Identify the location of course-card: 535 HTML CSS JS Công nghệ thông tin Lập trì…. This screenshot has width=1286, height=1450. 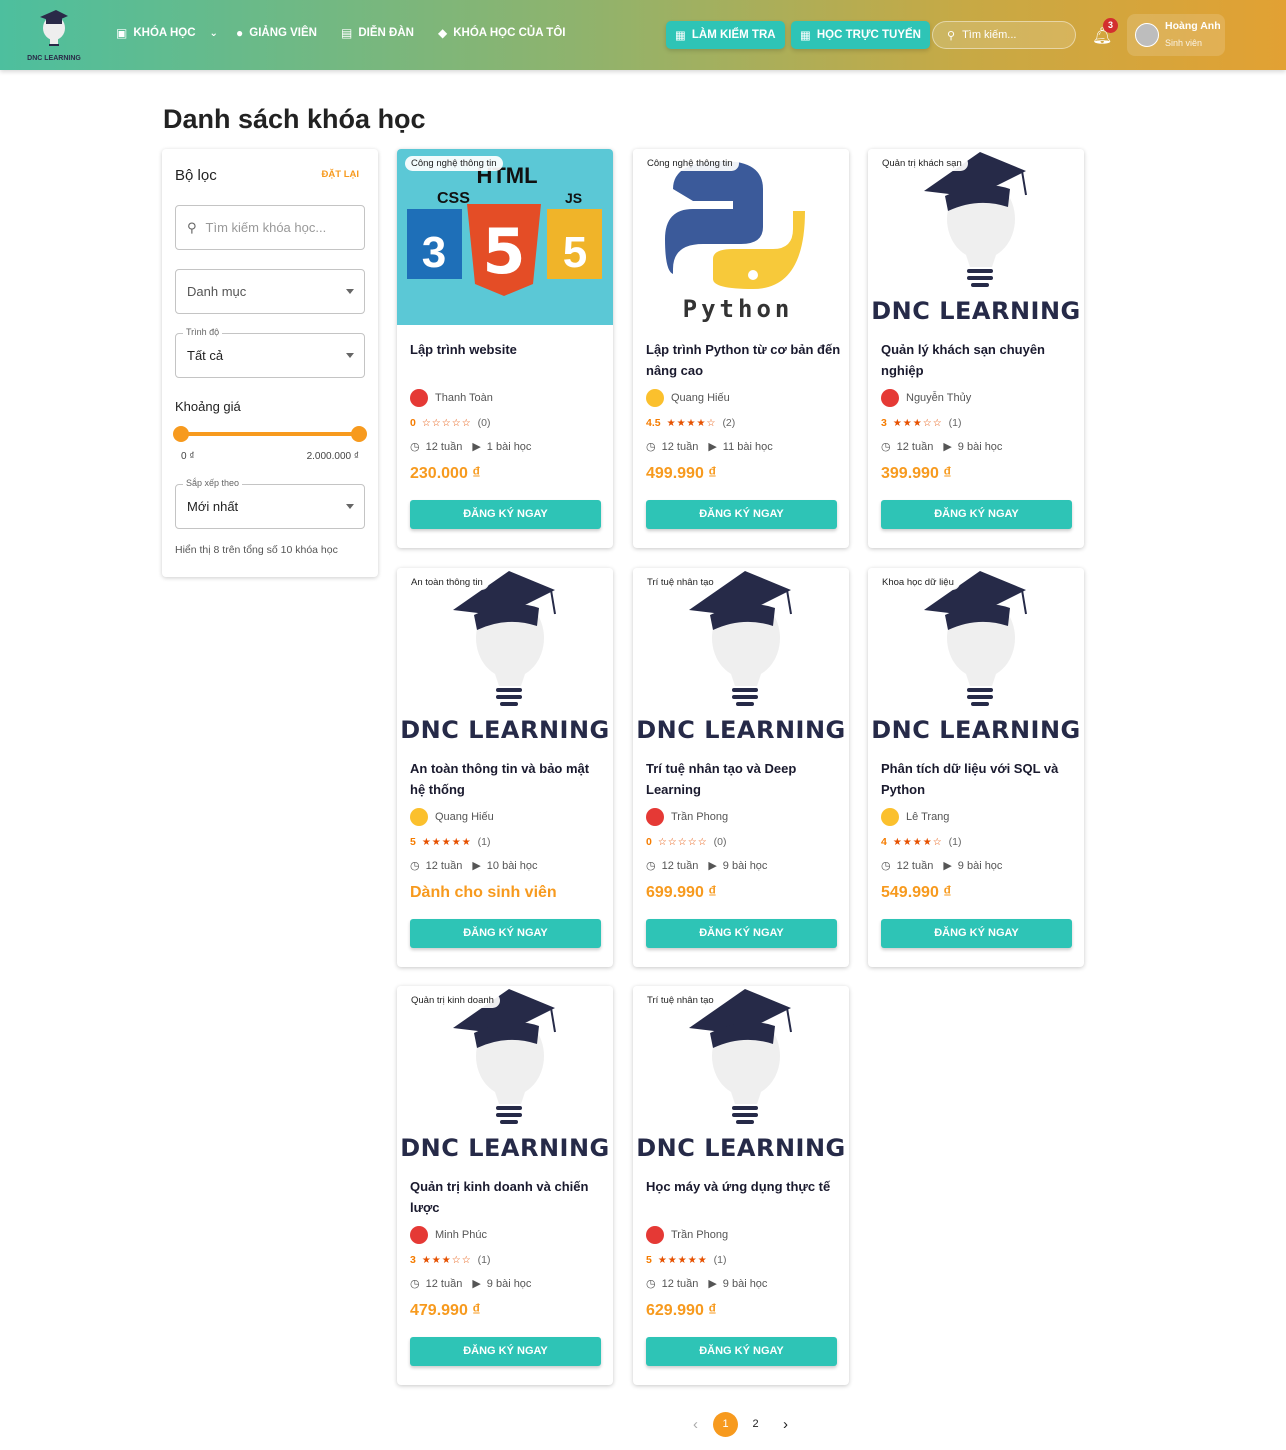
(505, 348).